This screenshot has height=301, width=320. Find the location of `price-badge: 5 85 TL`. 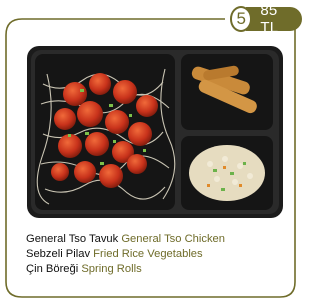

price-badge: 5 85 TL is located at coordinates (266, 19).